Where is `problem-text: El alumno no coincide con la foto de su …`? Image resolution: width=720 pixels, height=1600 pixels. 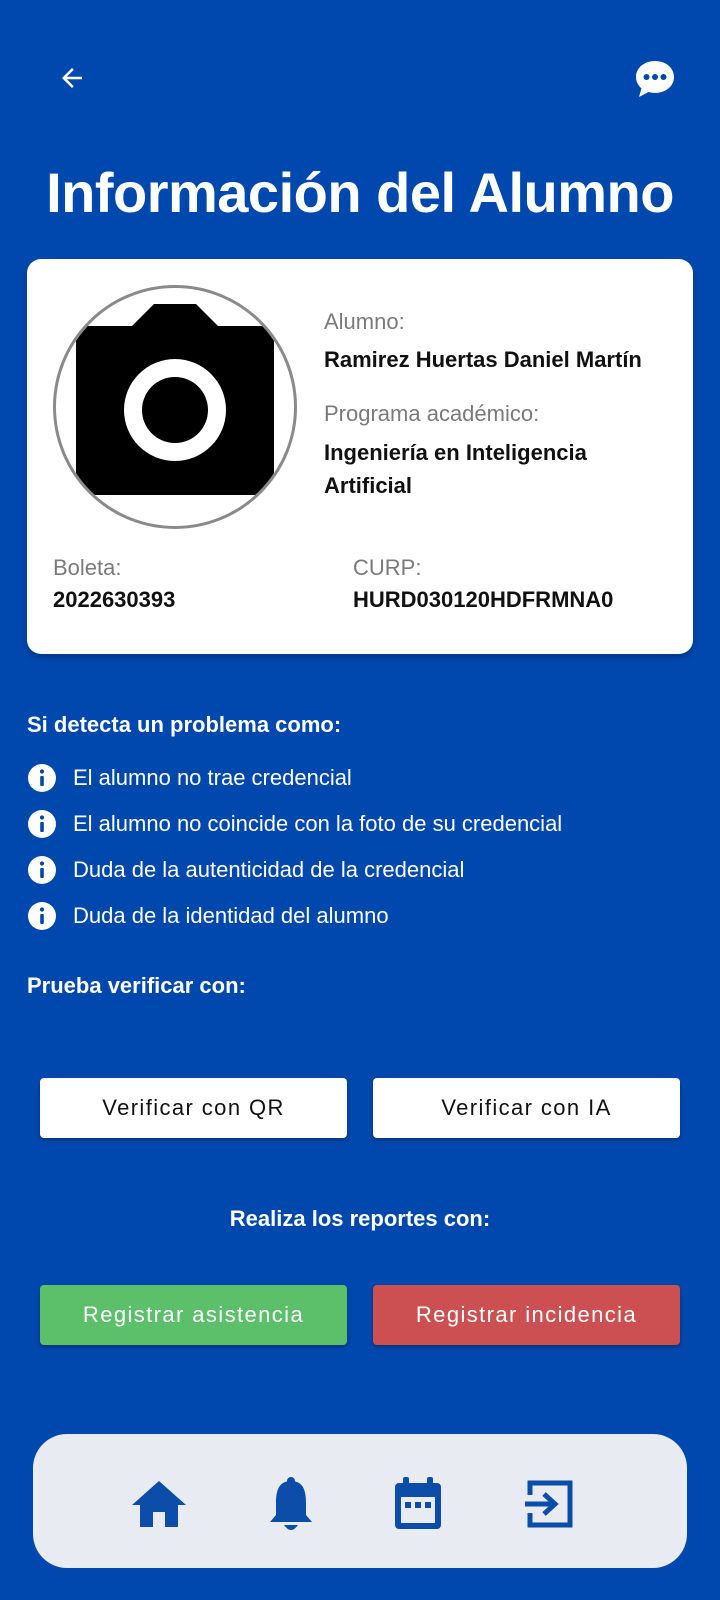 problem-text: El alumno no coincide con la foto de su … is located at coordinates (318, 823).